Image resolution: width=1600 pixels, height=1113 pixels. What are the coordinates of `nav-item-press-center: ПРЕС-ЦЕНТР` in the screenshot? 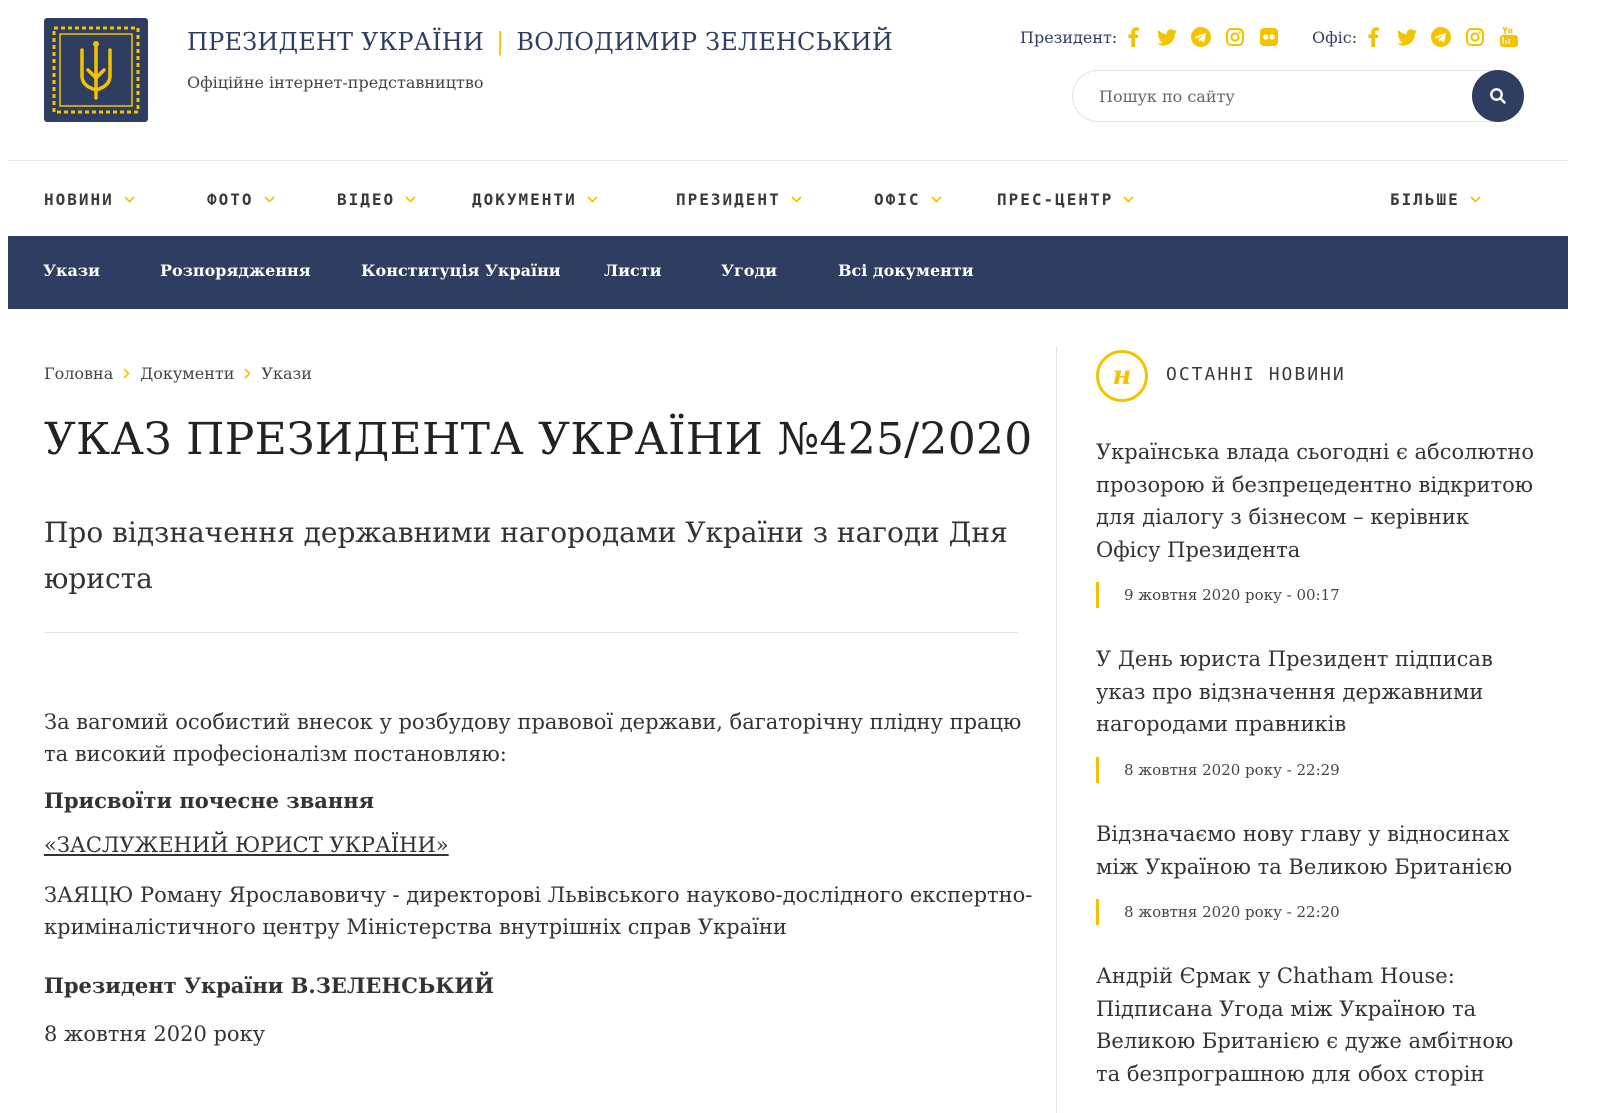 It's located at (1065, 199).